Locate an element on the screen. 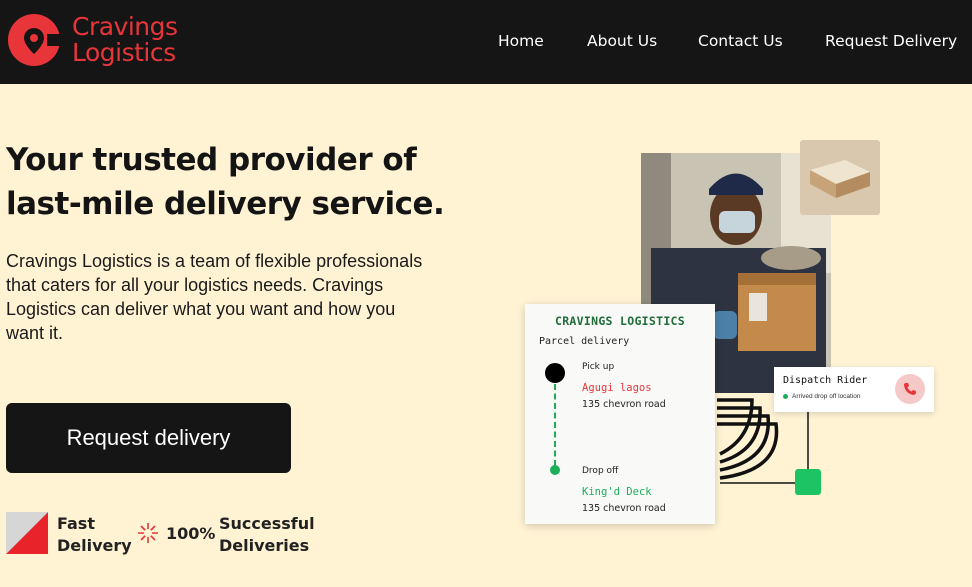 The width and height of the screenshot is (972, 587). success-percentage: 100% is located at coordinates (191, 533).